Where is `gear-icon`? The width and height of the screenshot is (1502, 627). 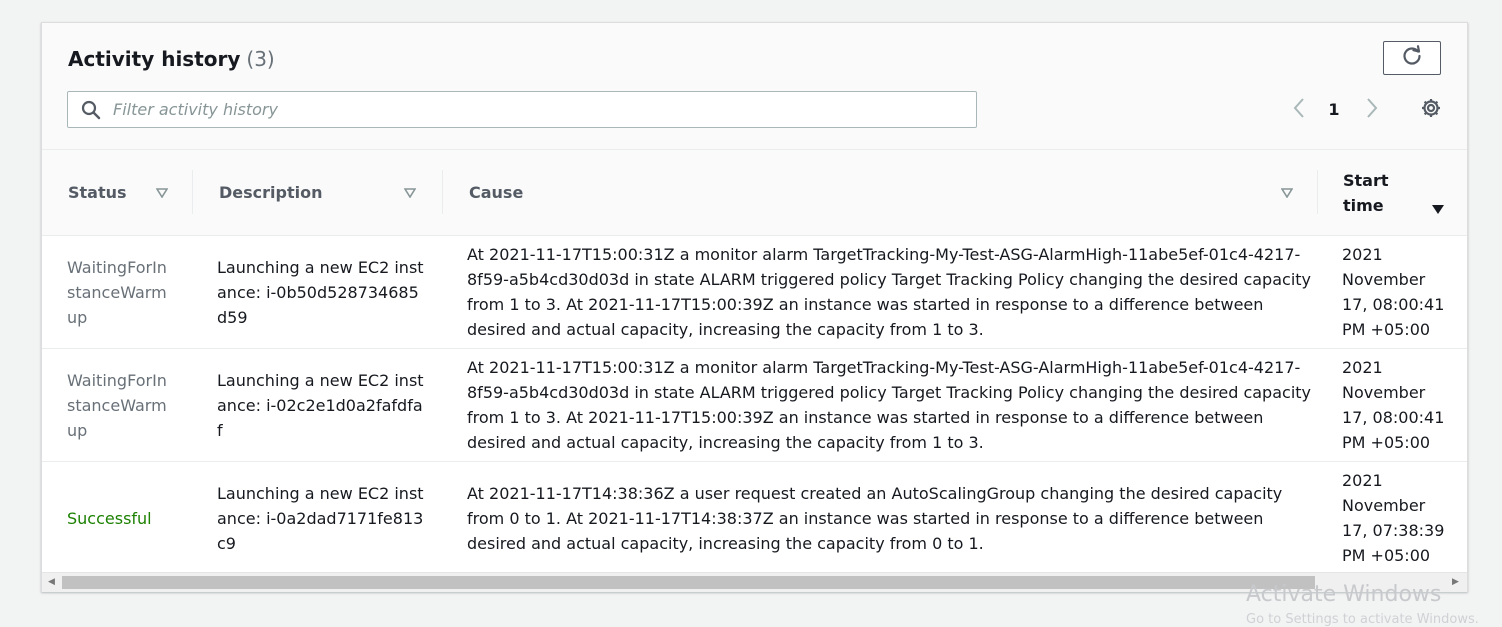 gear-icon is located at coordinates (1431, 110).